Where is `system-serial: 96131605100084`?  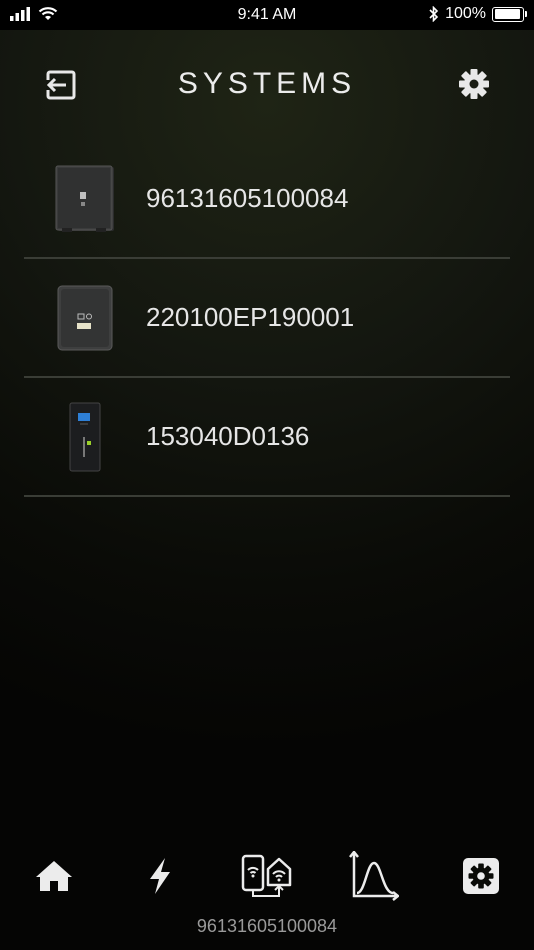
system-serial: 96131605100084 is located at coordinates (247, 198).